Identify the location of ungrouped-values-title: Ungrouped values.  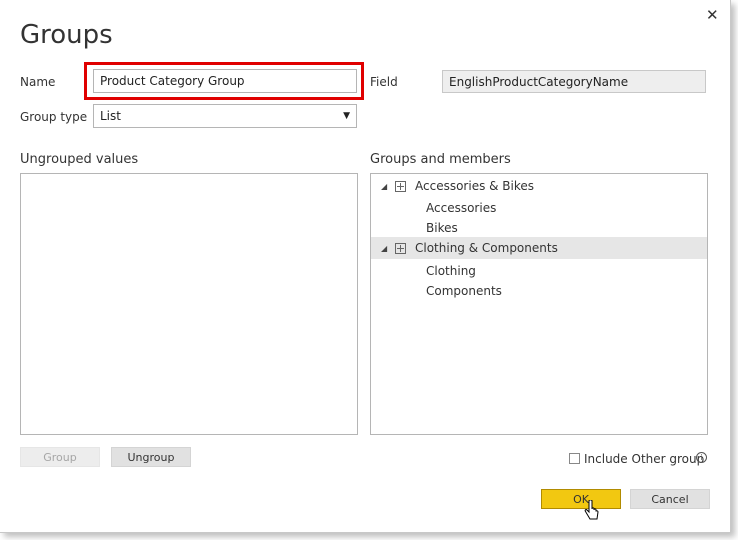
(79, 159).